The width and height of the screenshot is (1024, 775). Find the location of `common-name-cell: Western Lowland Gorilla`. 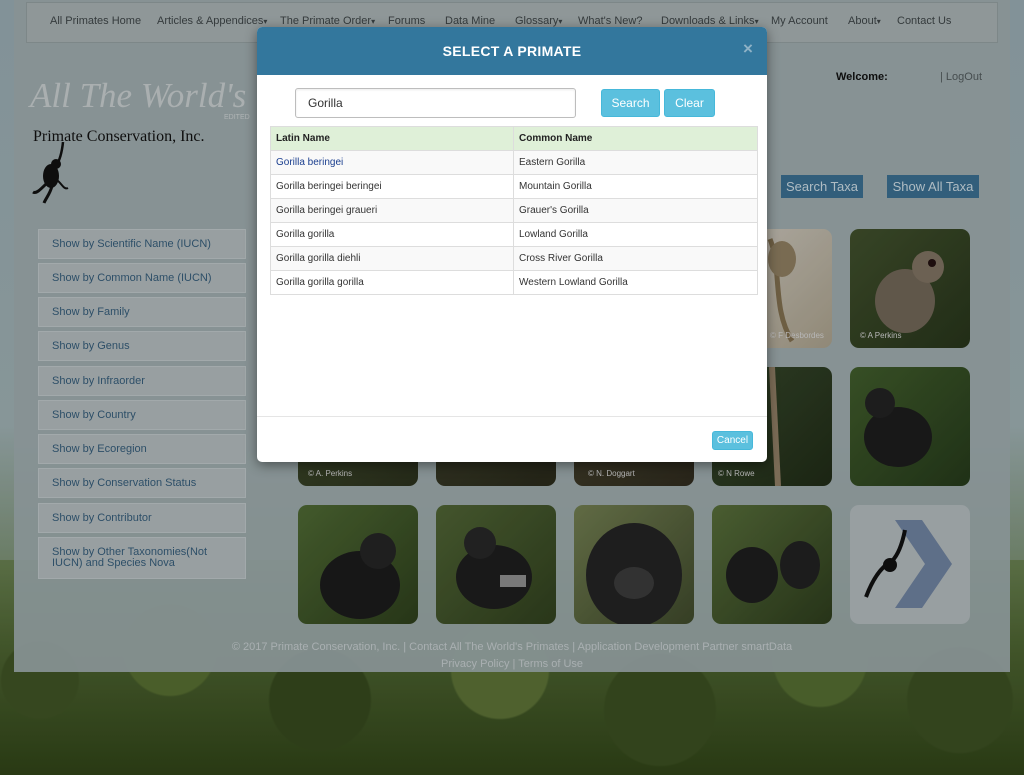

common-name-cell: Western Lowland Gorilla is located at coordinates (635, 282).